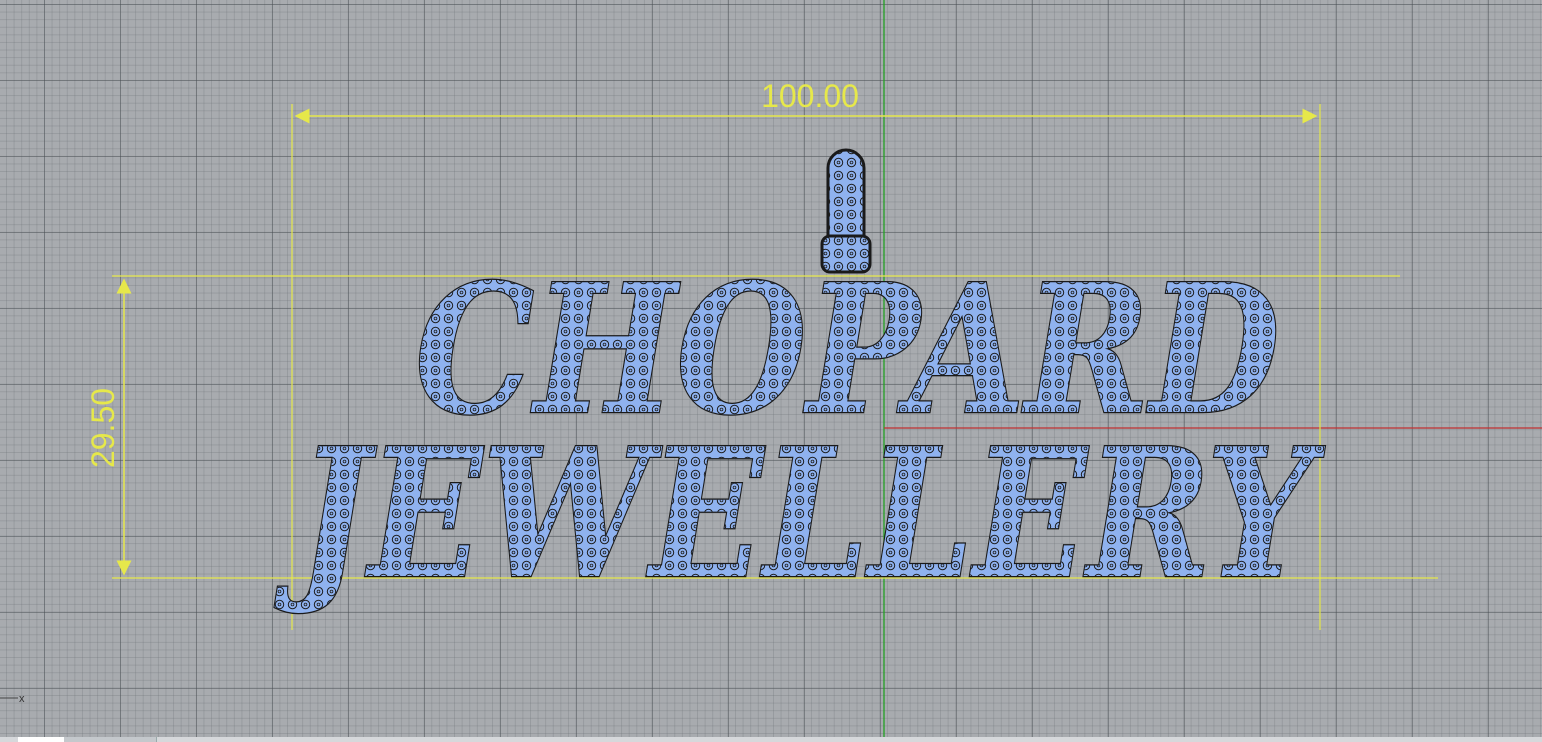 The image size is (1542, 742). Describe the element at coordinates (12, 699) in the screenshot. I see `axis-indicator: x` at that location.